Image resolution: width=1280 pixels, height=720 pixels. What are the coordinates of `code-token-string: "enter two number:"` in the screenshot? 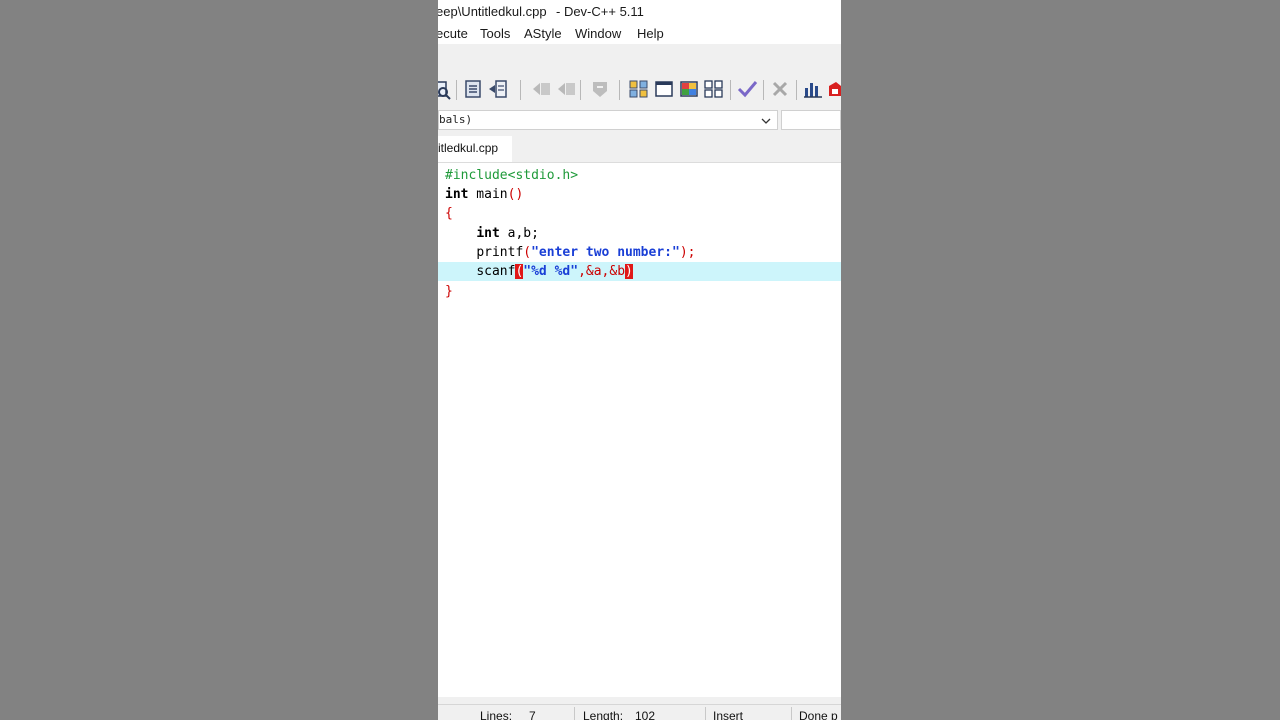 It's located at (605, 252).